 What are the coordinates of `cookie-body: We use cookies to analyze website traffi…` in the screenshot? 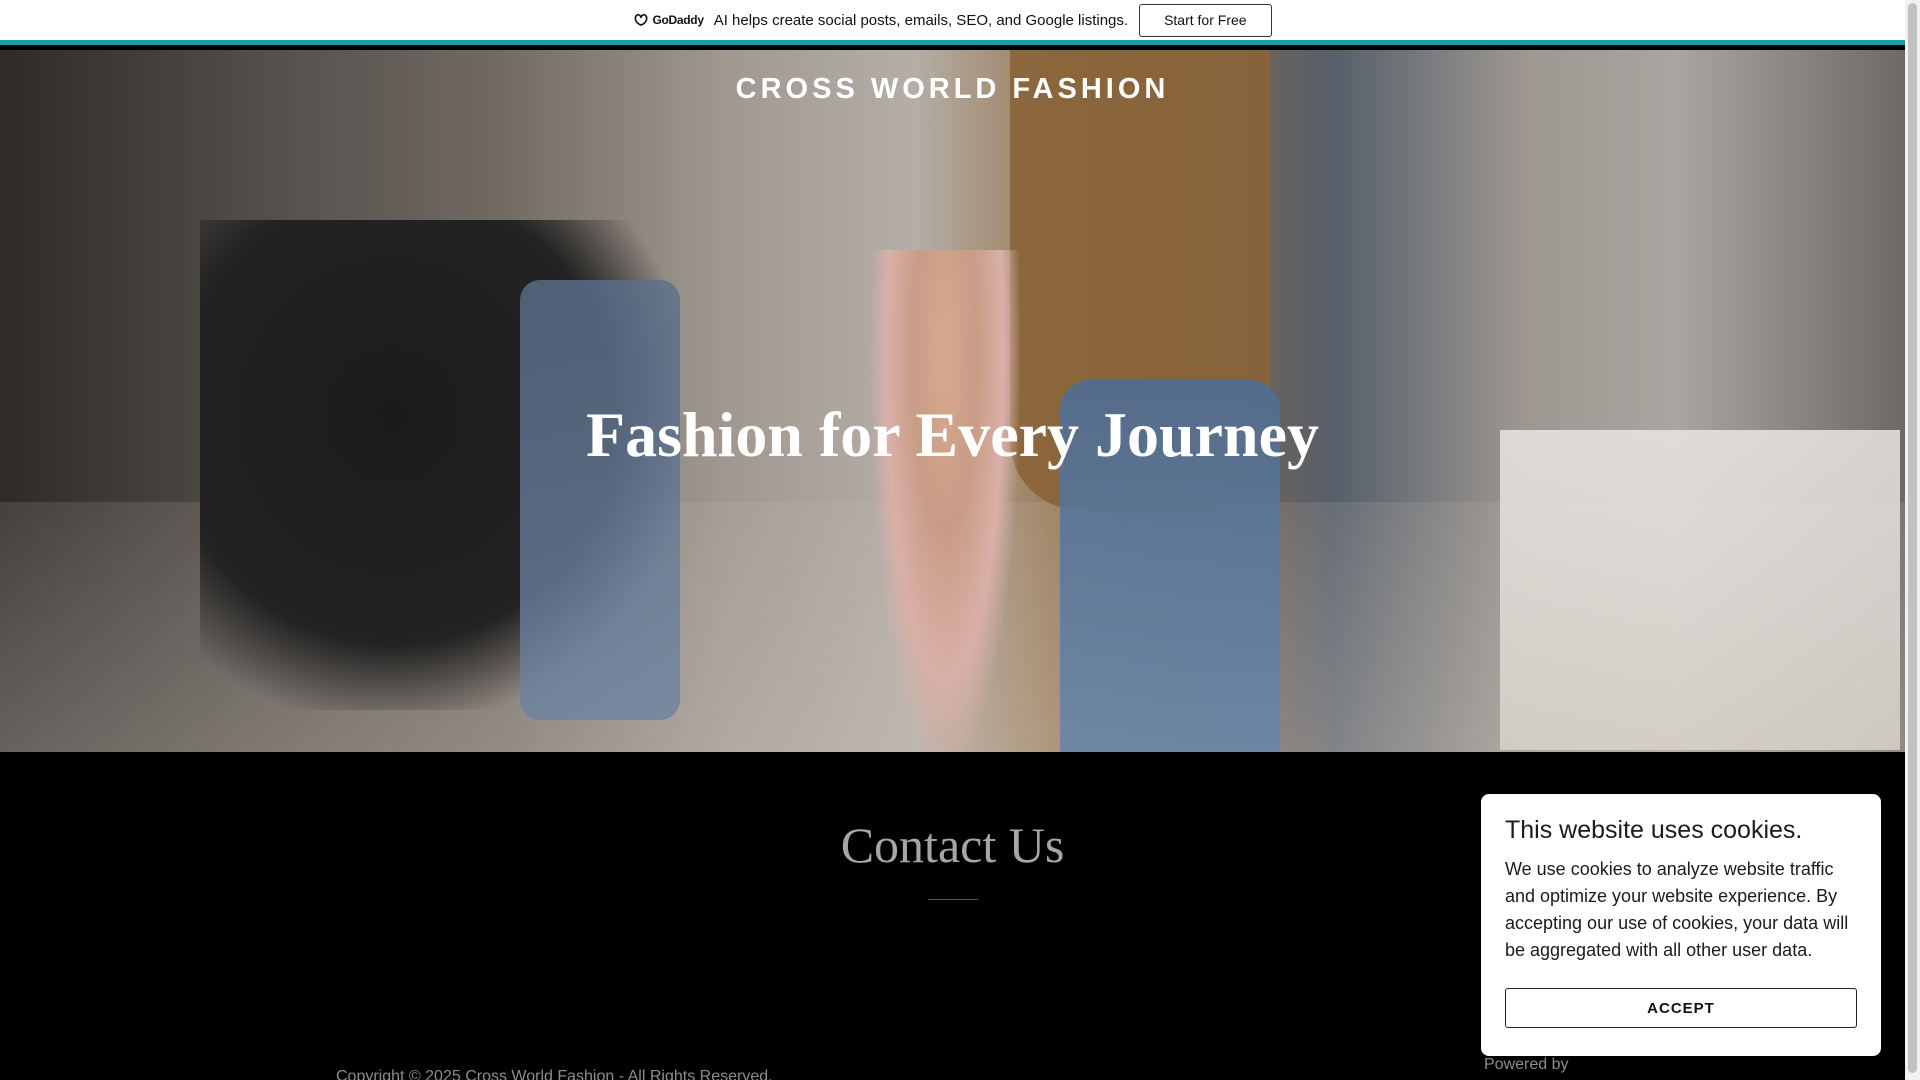 It's located at (1677, 909).